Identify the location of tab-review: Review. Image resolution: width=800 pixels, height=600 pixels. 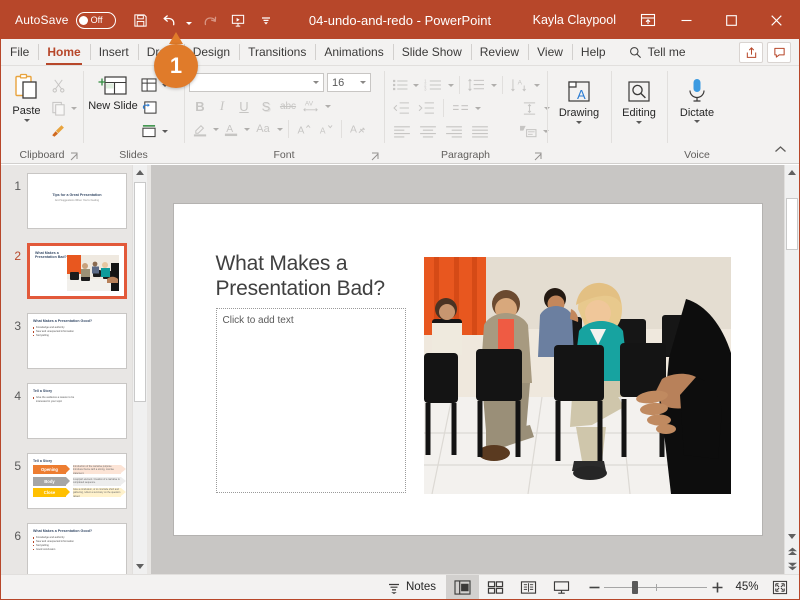
(499, 52).